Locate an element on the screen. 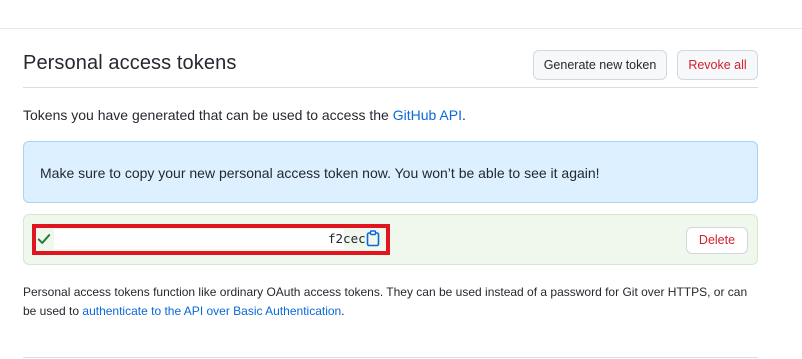  generate-new-token-button: Generate new token is located at coordinates (600, 65).